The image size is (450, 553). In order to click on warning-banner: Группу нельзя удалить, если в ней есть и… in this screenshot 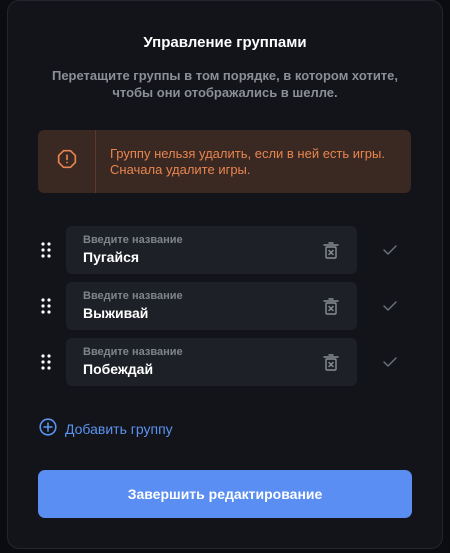, I will do `click(224, 161)`.